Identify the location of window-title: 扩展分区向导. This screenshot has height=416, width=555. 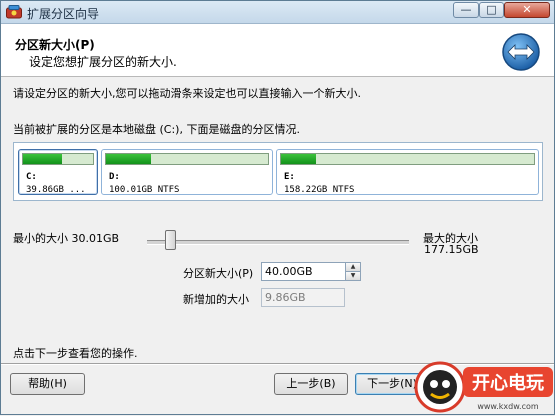
(63, 14).